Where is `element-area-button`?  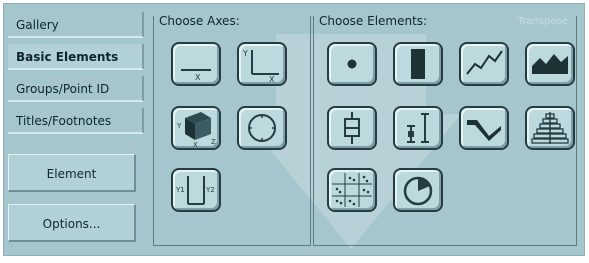 element-area-button is located at coordinates (550, 64).